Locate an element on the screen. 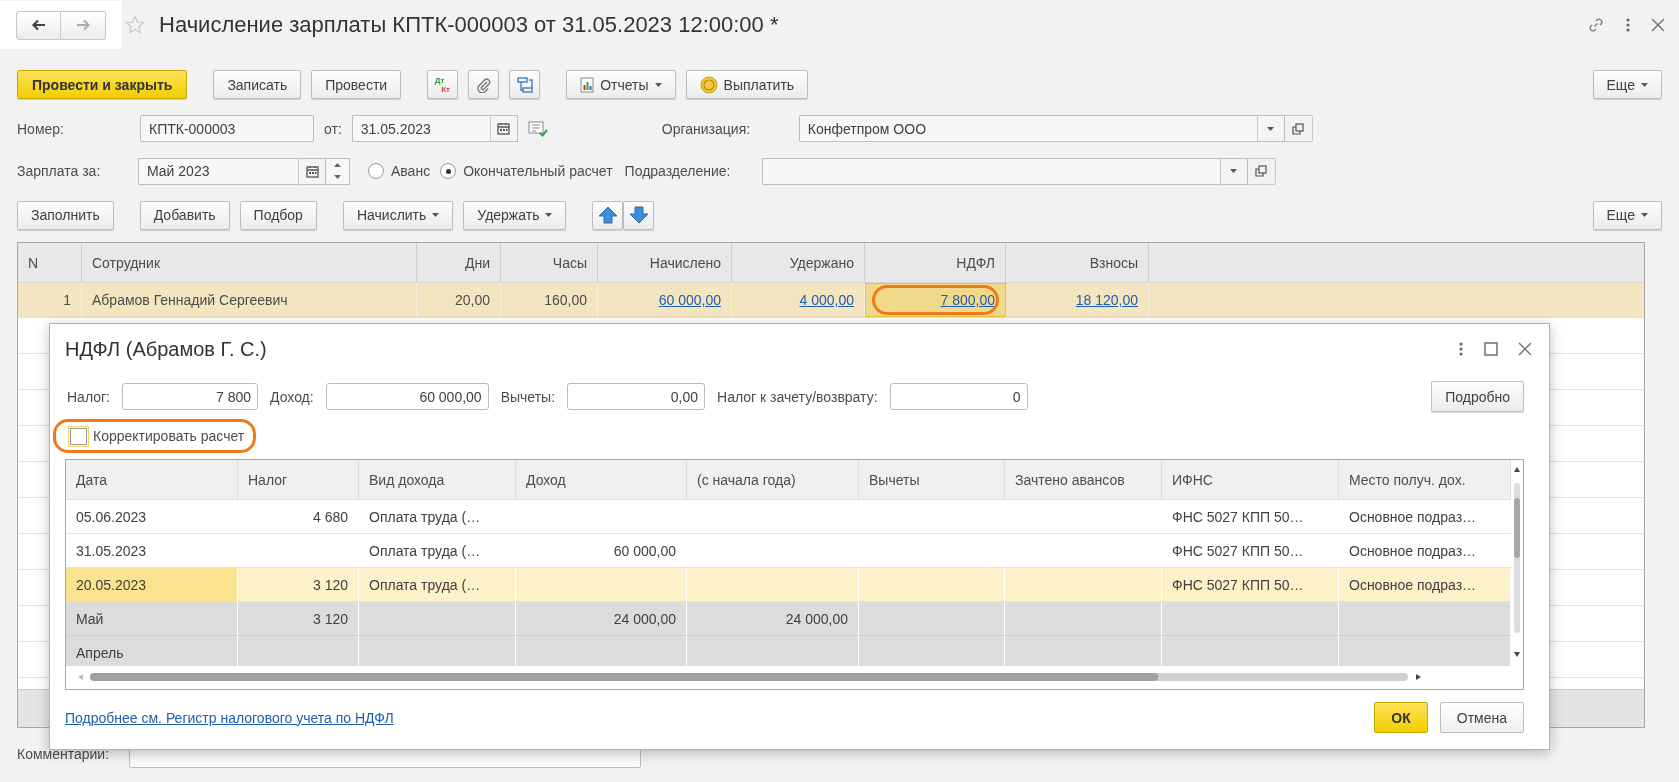 This screenshot has height=782, width=1679. group-row: Апрель is located at coordinates (788, 651).